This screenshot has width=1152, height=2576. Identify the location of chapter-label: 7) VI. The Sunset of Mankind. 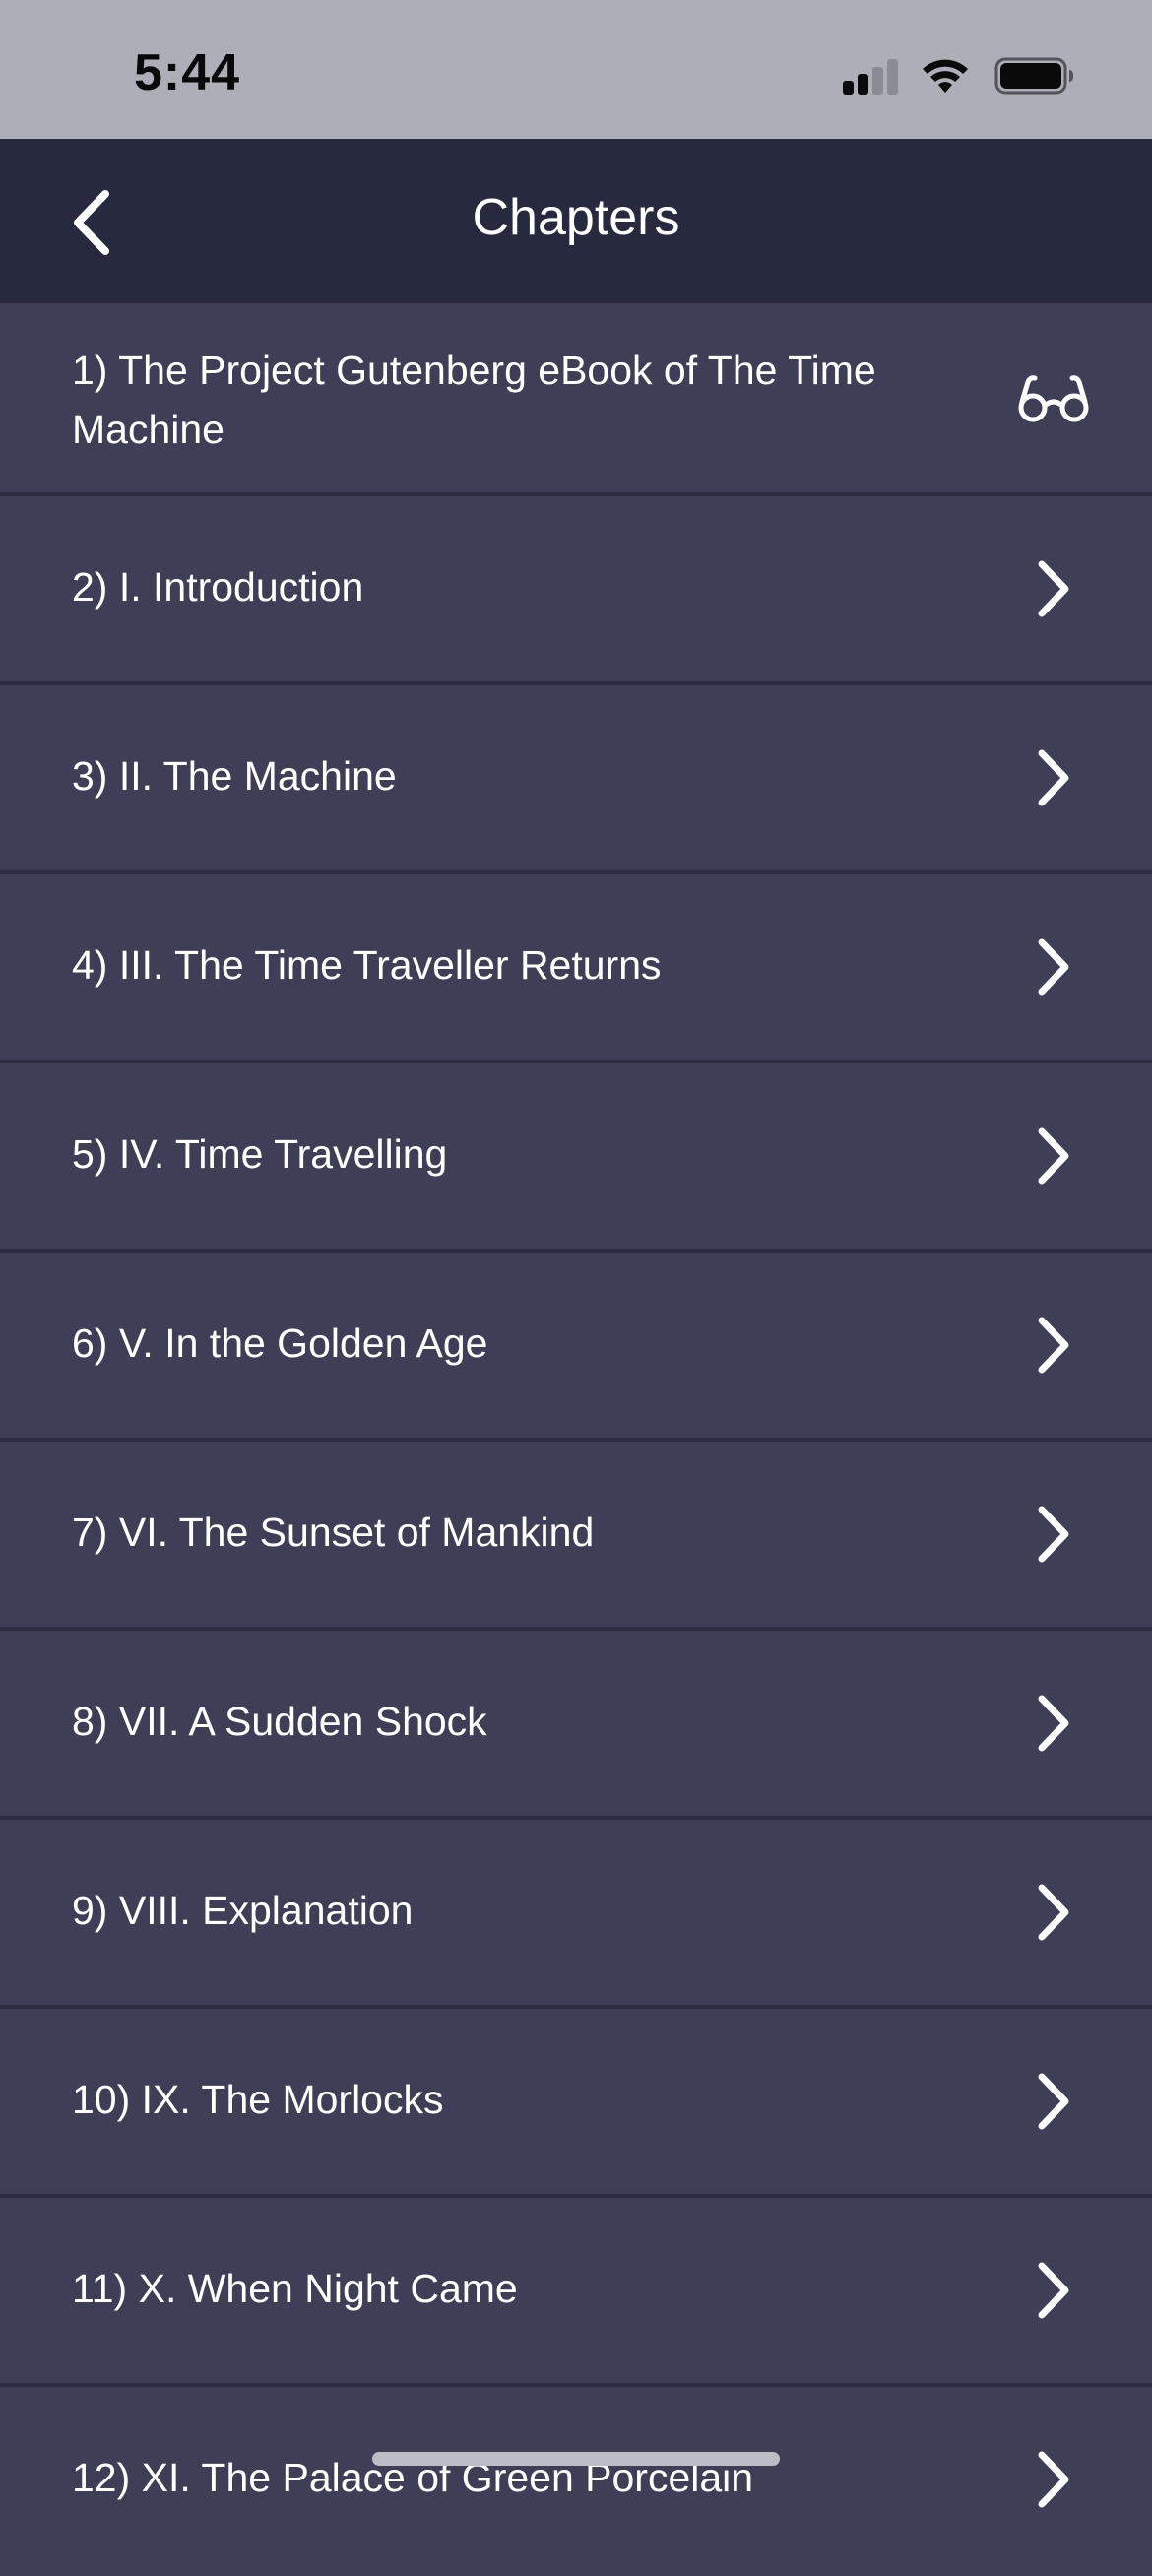
(333, 1532).